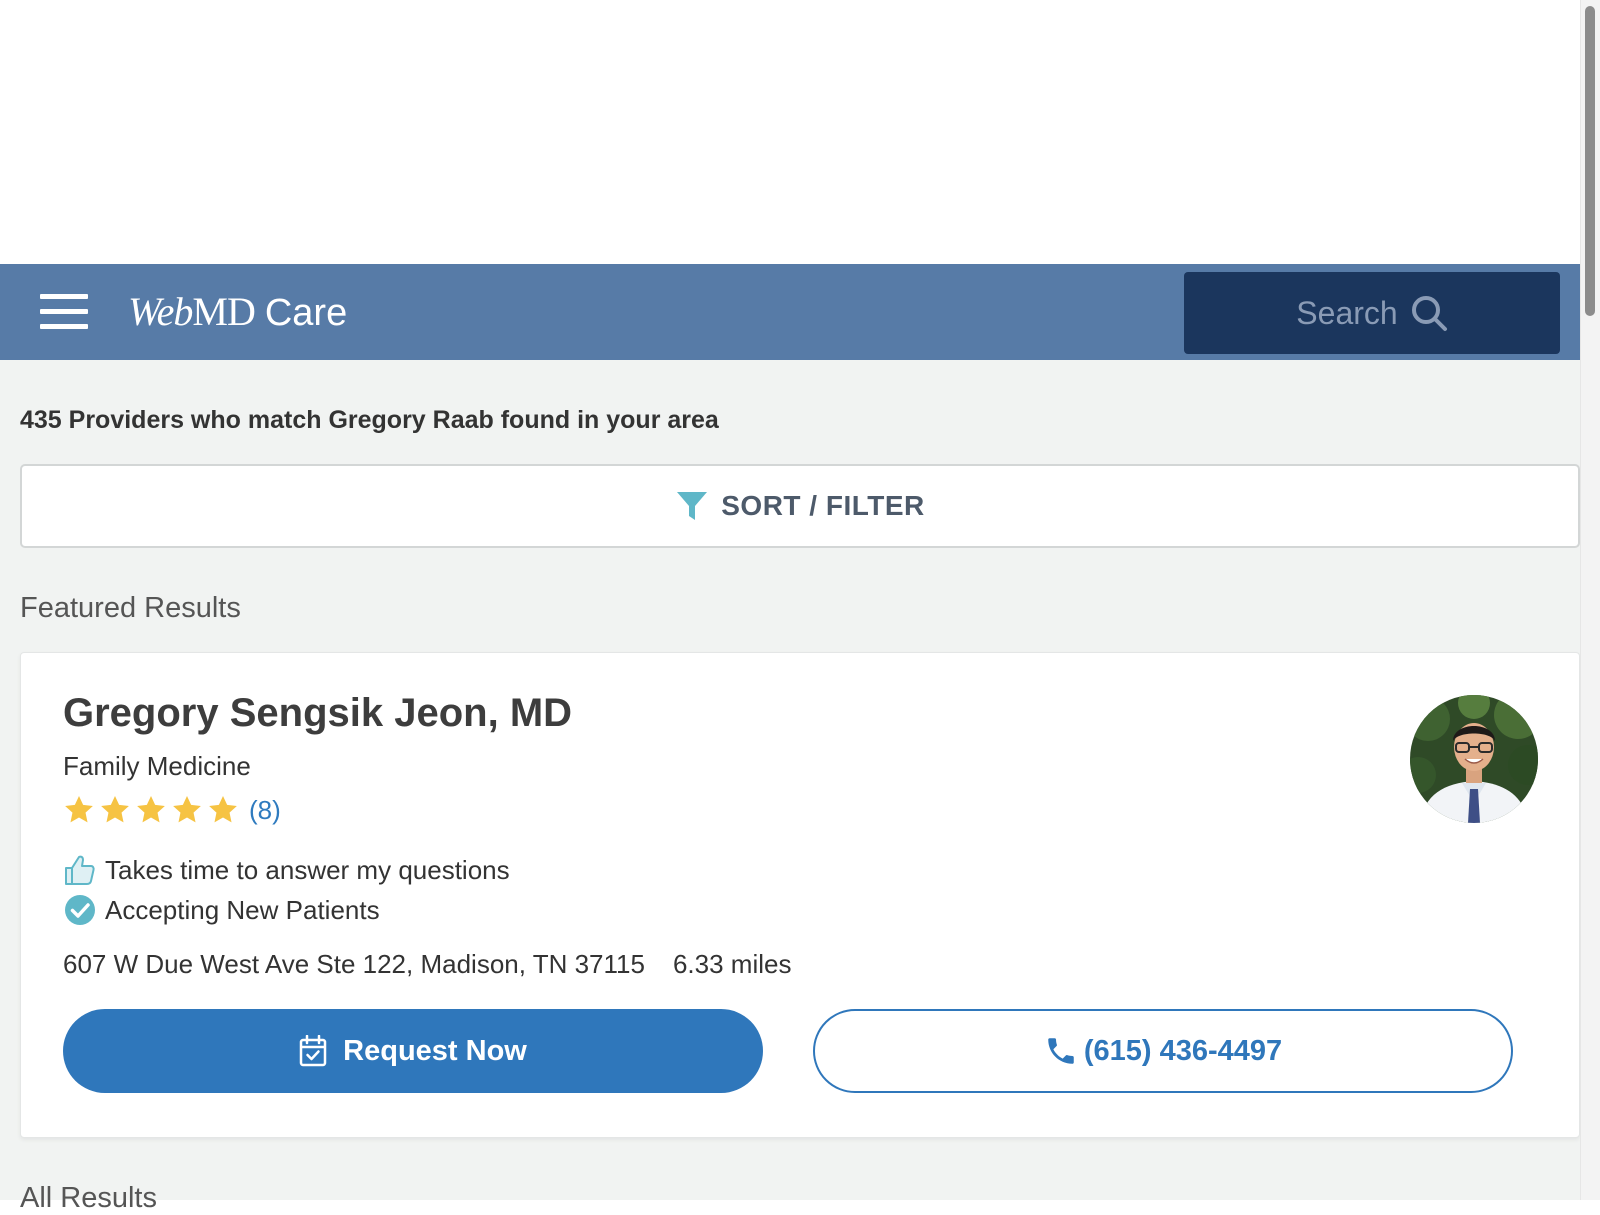 Image resolution: width=1600 pixels, height=1215 pixels. What do you see at coordinates (1590, 161) in the screenshot?
I see `scrollbar-thumb` at bounding box center [1590, 161].